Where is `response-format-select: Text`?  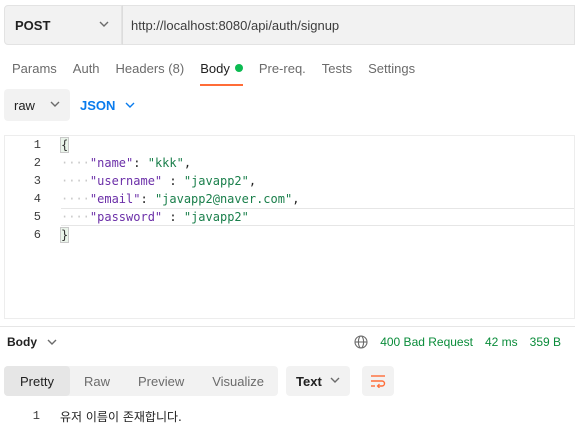
response-format-select: Text is located at coordinates (318, 381).